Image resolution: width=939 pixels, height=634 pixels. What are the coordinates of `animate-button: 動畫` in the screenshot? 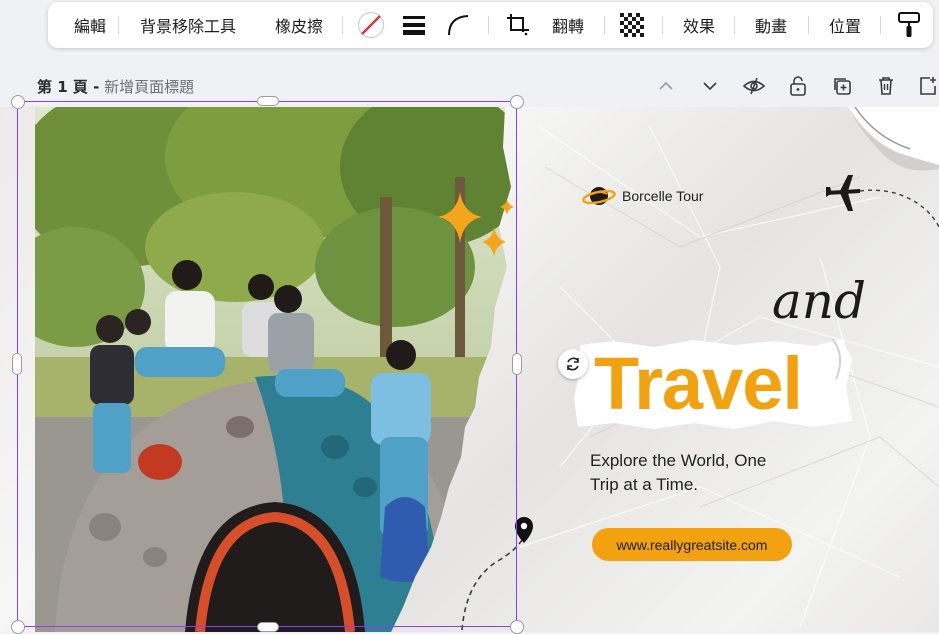 It's located at (771, 25).